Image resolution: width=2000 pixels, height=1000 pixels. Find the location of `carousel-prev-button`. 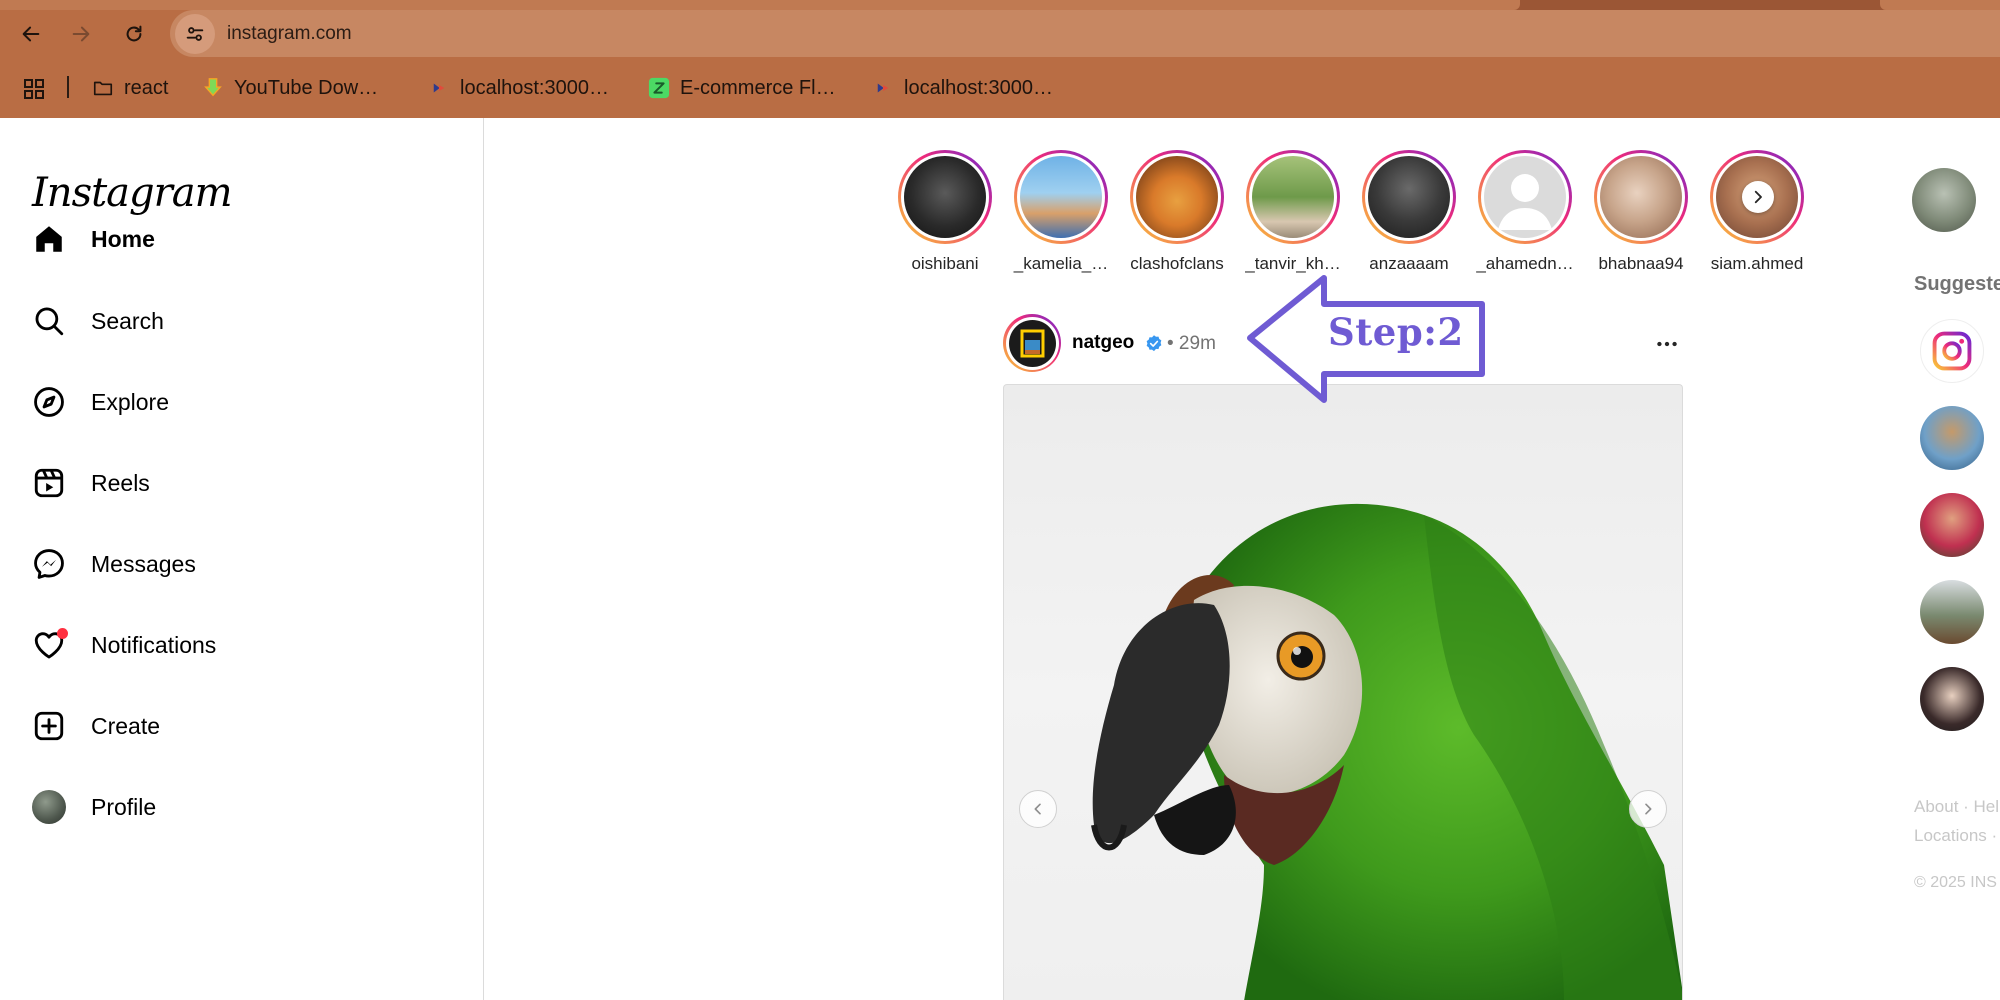

carousel-prev-button is located at coordinates (1038, 809).